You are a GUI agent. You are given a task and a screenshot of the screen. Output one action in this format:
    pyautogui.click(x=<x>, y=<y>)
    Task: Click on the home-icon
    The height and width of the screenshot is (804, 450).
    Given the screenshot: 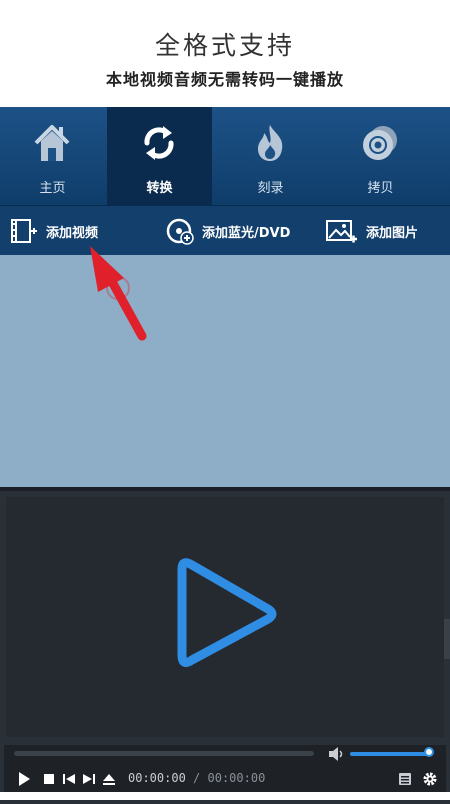 What is the action you would take?
    pyautogui.click(x=52, y=143)
    